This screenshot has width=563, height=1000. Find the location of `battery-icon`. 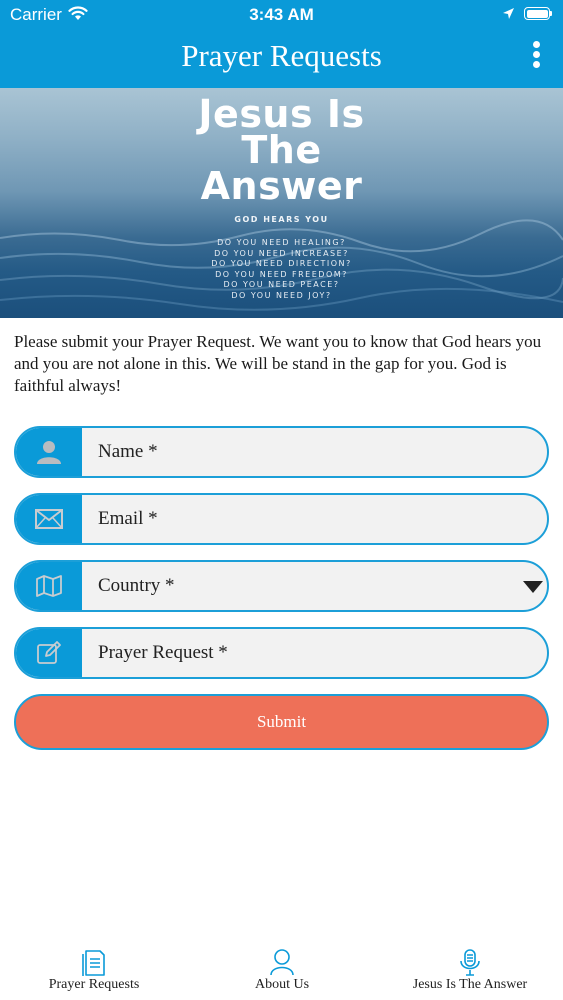

battery-icon is located at coordinates (538, 13).